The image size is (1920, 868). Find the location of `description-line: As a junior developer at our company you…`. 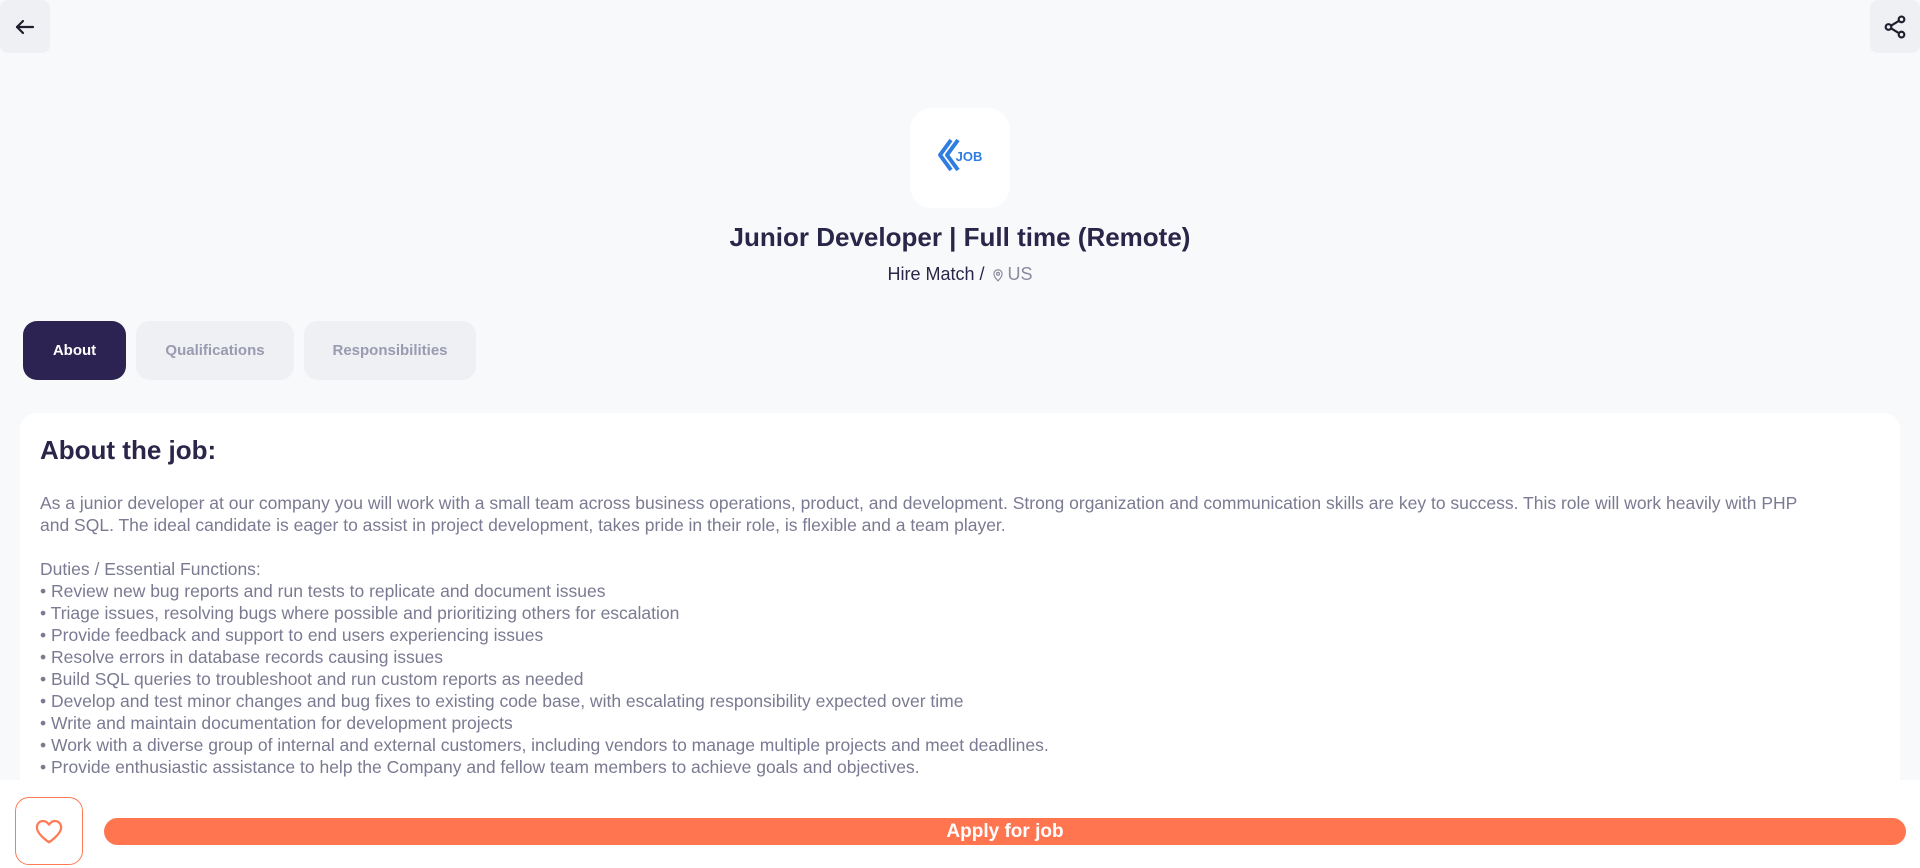

description-line: As a junior developer at our company you… is located at coordinates (919, 503).